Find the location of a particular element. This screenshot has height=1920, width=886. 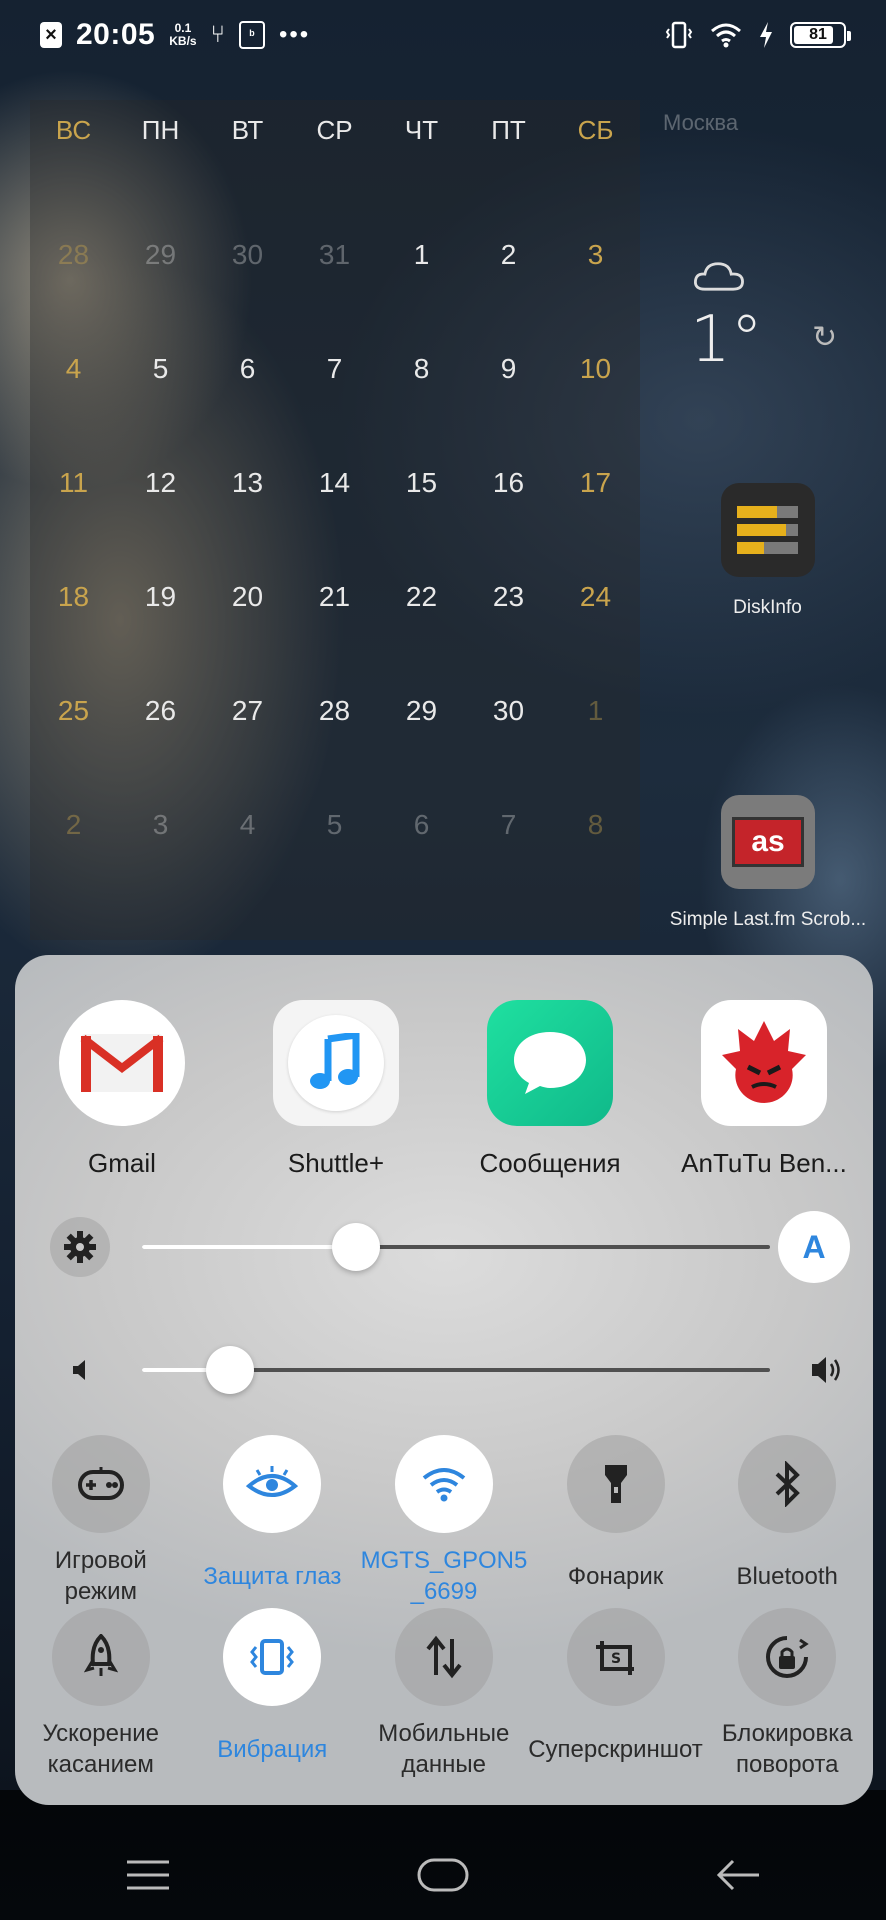

bluetooth-icon is located at coordinates (787, 1484).